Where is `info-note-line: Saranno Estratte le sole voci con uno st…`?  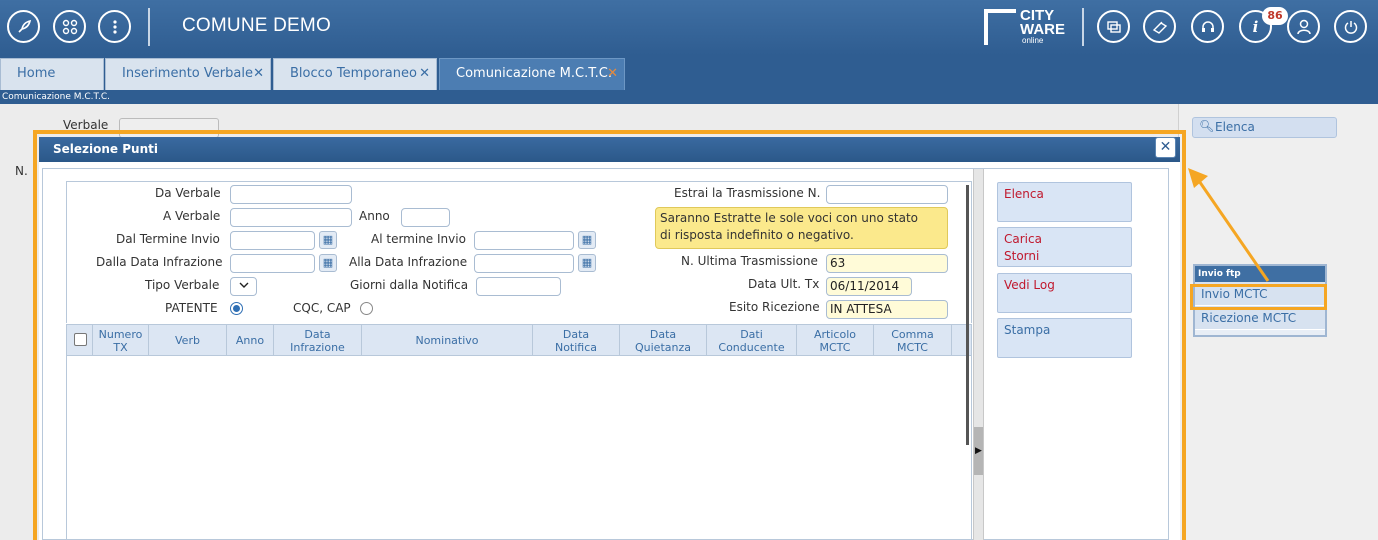 info-note-line: Saranno Estratte le sole voci con uno st… is located at coordinates (789, 218).